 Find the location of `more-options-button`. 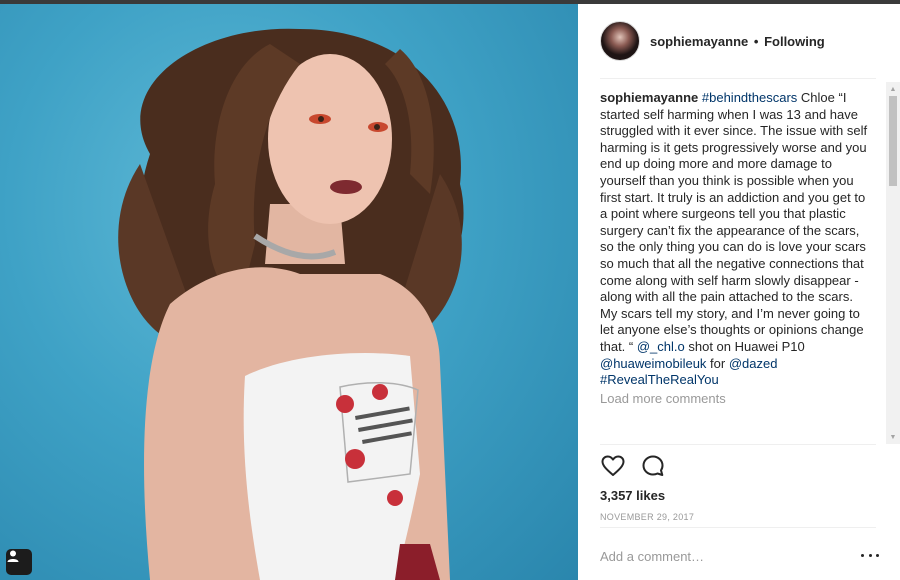

more-options-button is located at coordinates (870, 555).